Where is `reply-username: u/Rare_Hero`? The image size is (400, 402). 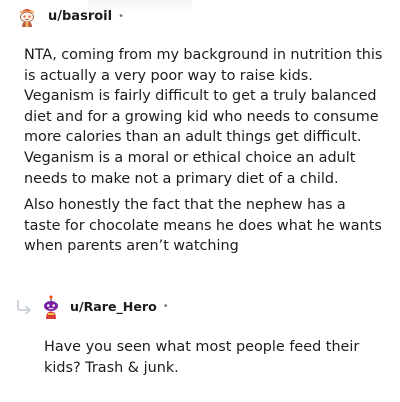 reply-username: u/Rare_Hero is located at coordinates (113, 306).